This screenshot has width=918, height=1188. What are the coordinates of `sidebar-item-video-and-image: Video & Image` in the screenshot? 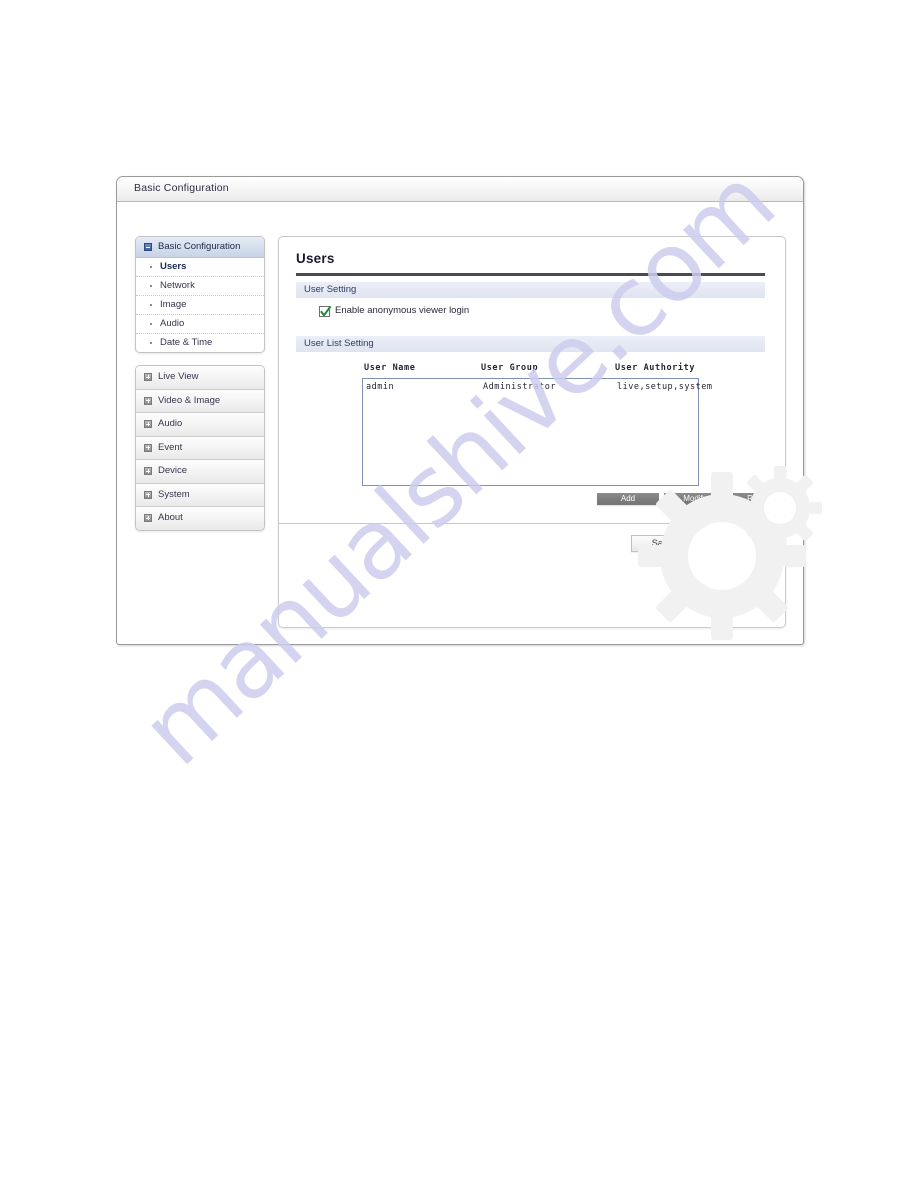 It's located at (200, 401).